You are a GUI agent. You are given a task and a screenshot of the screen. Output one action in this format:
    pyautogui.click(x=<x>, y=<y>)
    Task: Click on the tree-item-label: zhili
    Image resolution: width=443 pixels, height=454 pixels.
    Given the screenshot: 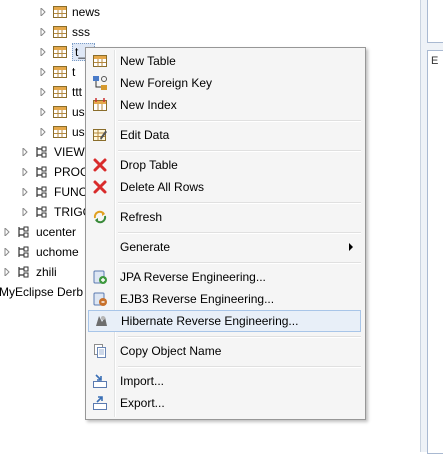 What is the action you would take?
    pyautogui.click(x=46, y=272)
    